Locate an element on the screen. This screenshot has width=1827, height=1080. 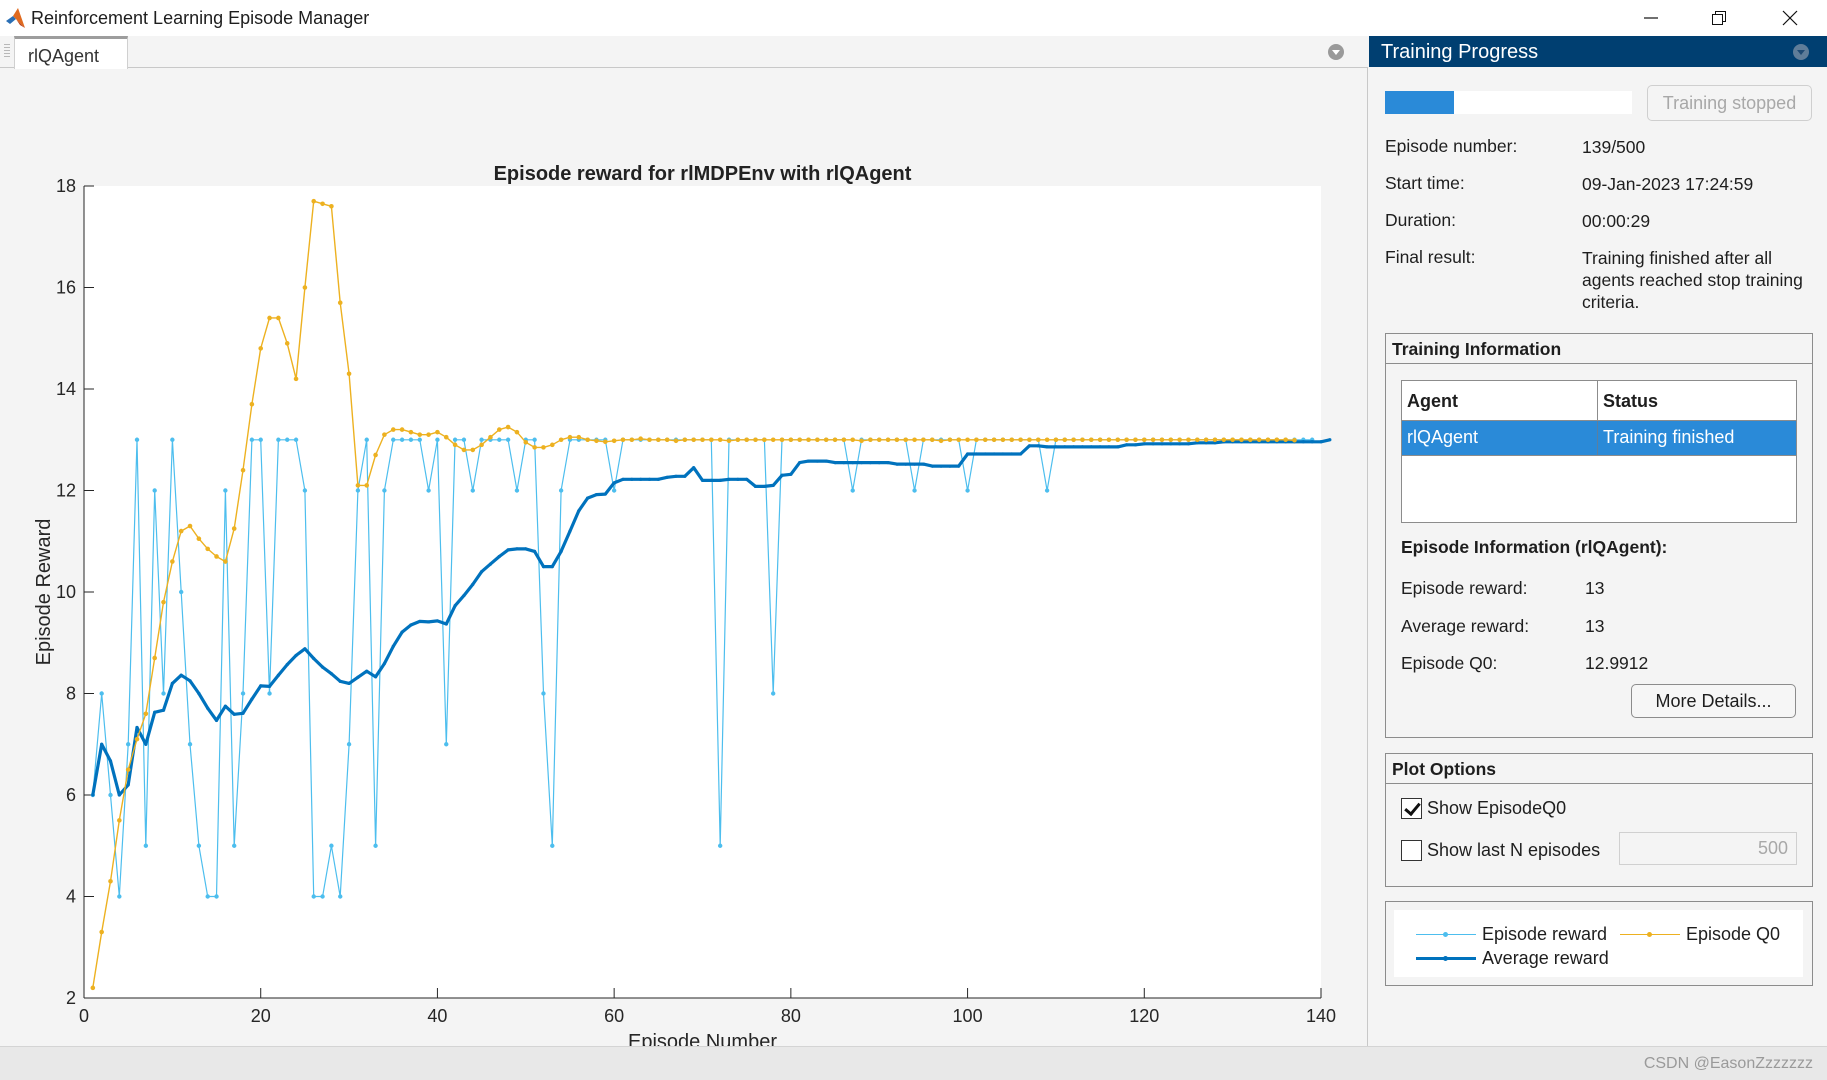
column-header-agent: Agent is located at coordinates (1500, 400).